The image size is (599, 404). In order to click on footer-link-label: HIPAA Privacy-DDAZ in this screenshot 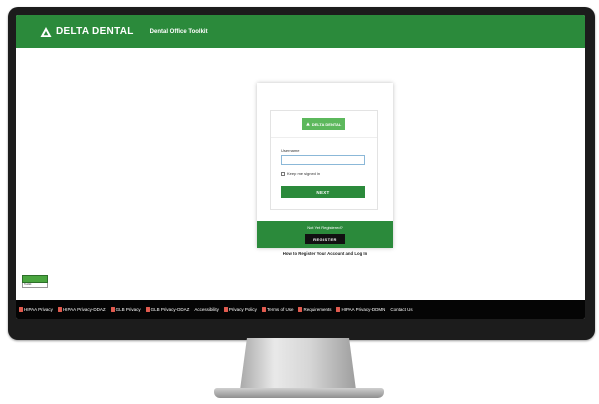, I will do `click(84, 309)`.